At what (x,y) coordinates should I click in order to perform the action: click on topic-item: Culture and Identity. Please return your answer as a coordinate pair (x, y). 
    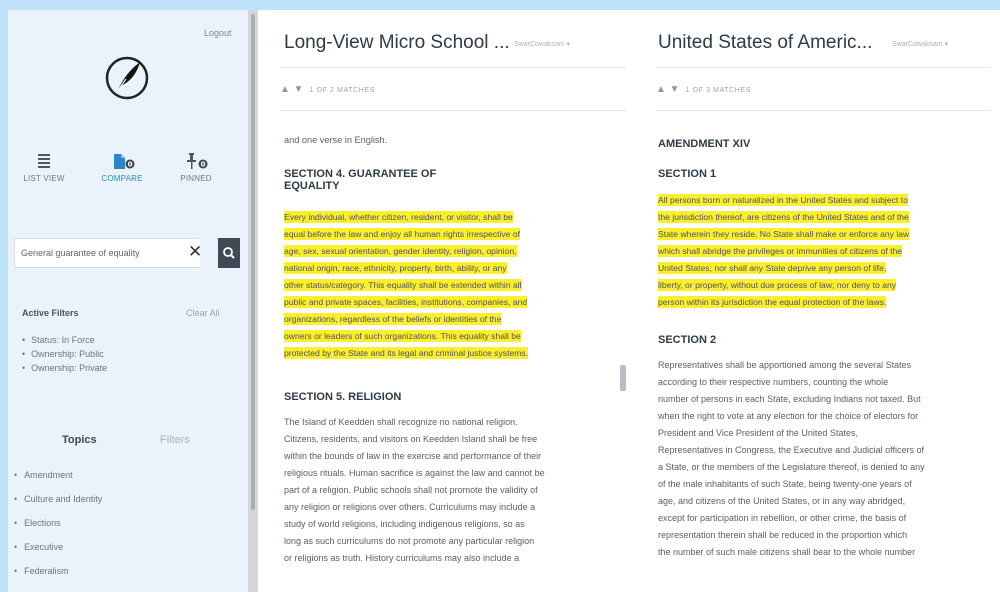
    Looking at the image, I should click on (58, 506).